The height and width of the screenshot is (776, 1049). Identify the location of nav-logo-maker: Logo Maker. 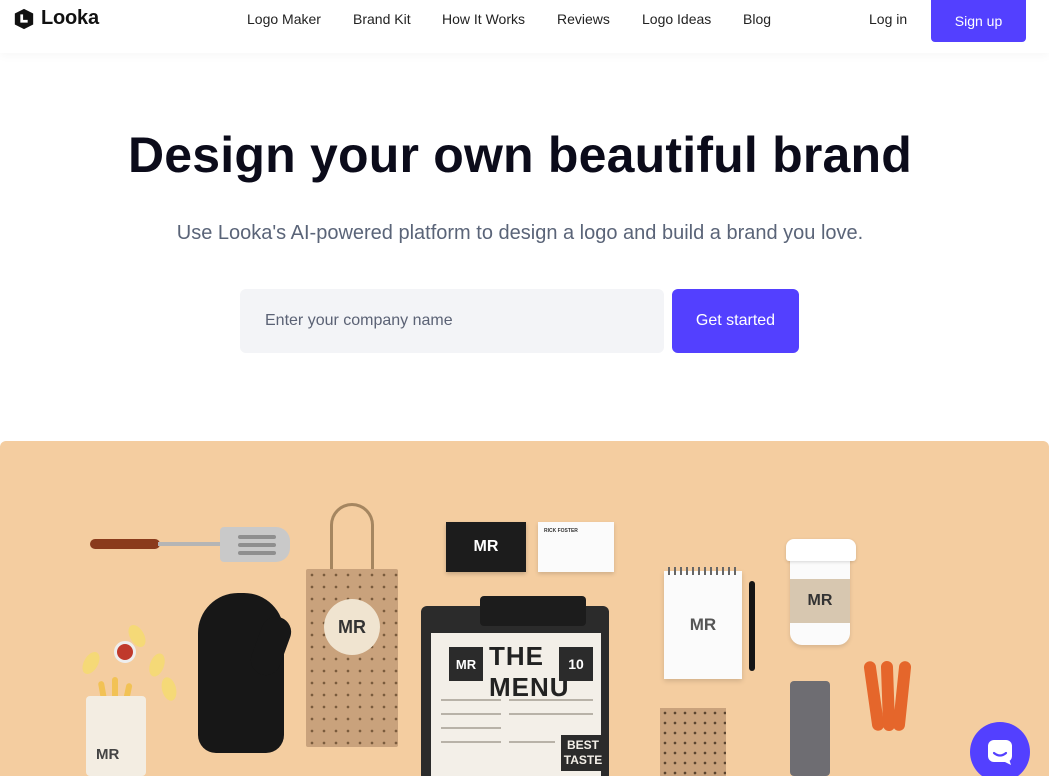
(284, 19).